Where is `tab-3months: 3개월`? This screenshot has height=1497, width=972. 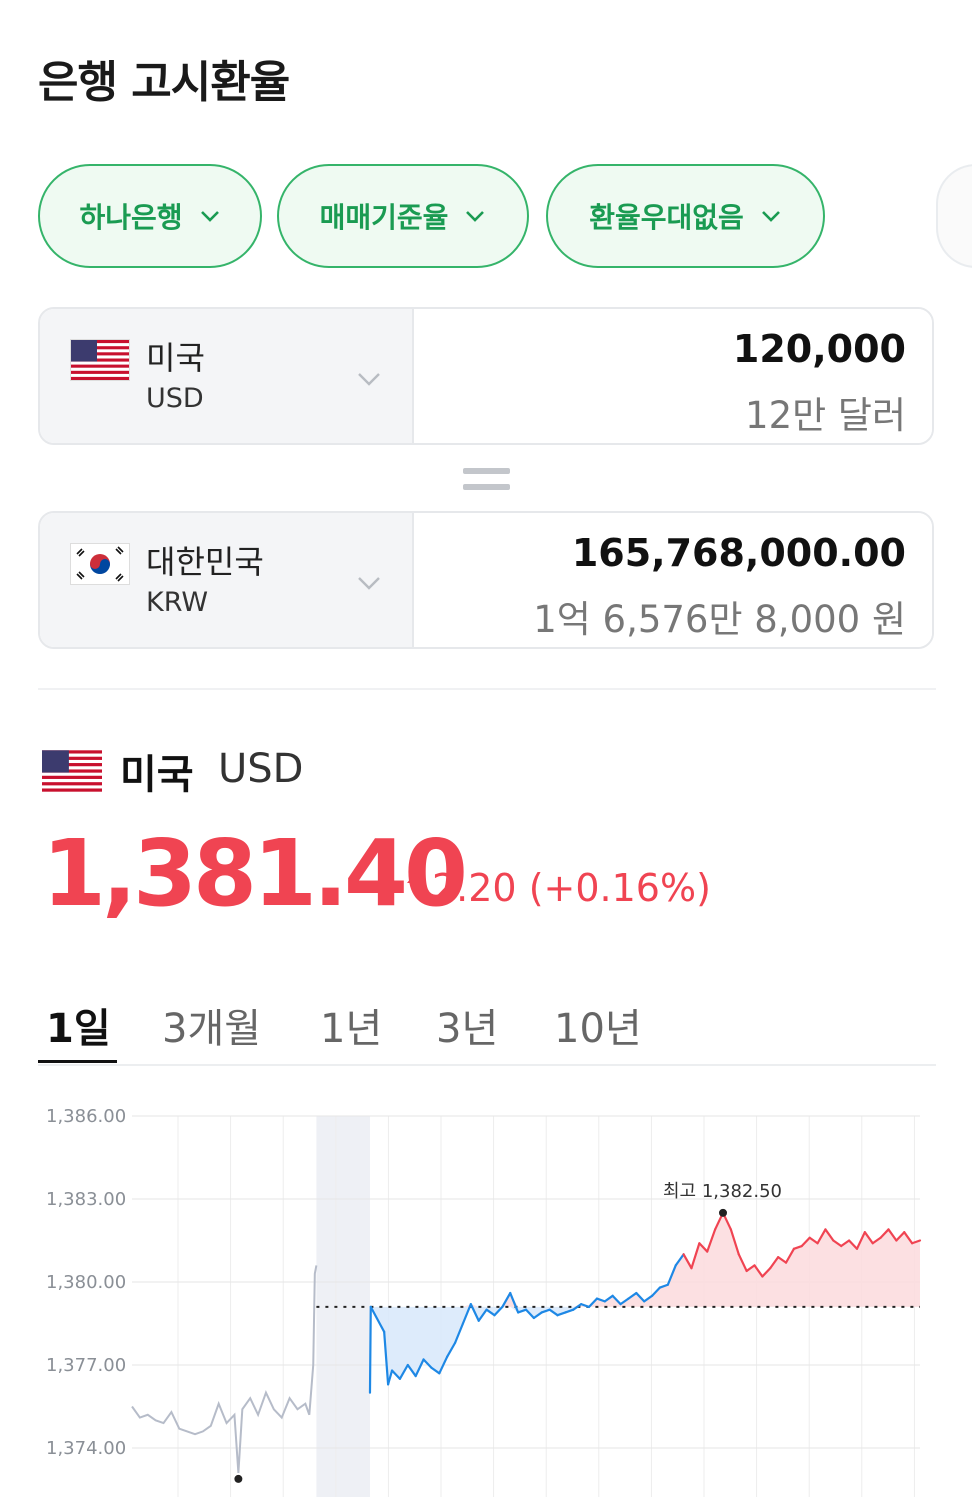
tab-3months: 3개월 is located at coordinates (211, 1025).